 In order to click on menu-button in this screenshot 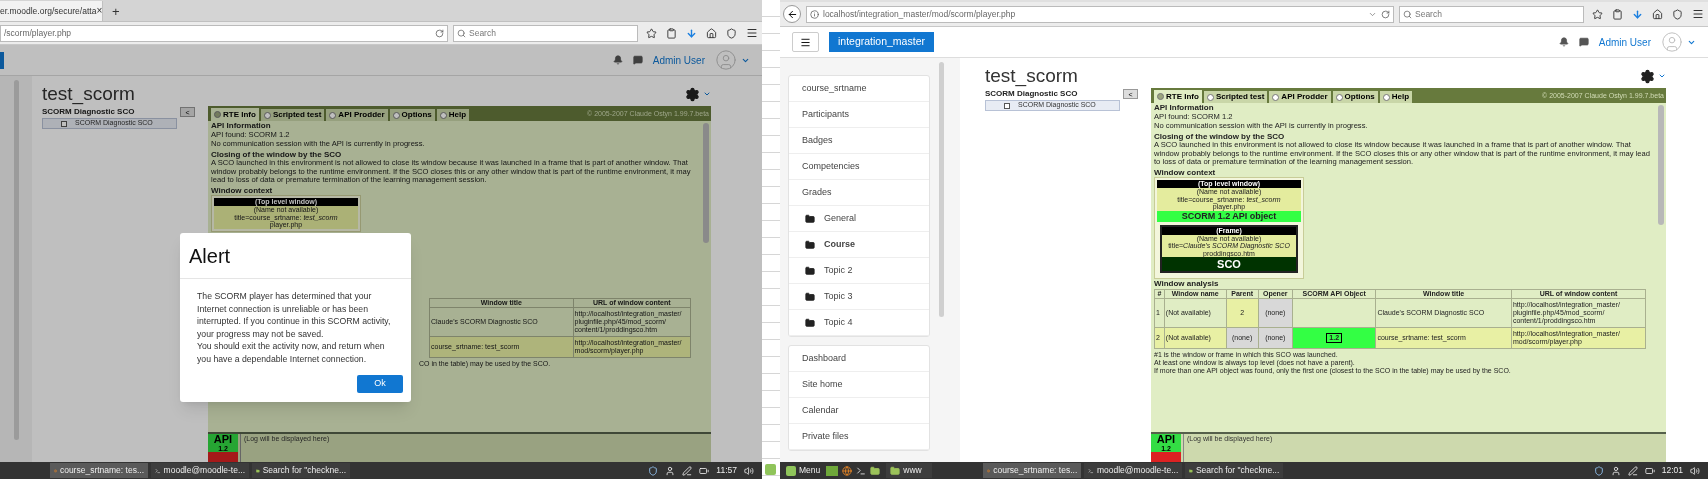, I will do `click(805, 42)`.